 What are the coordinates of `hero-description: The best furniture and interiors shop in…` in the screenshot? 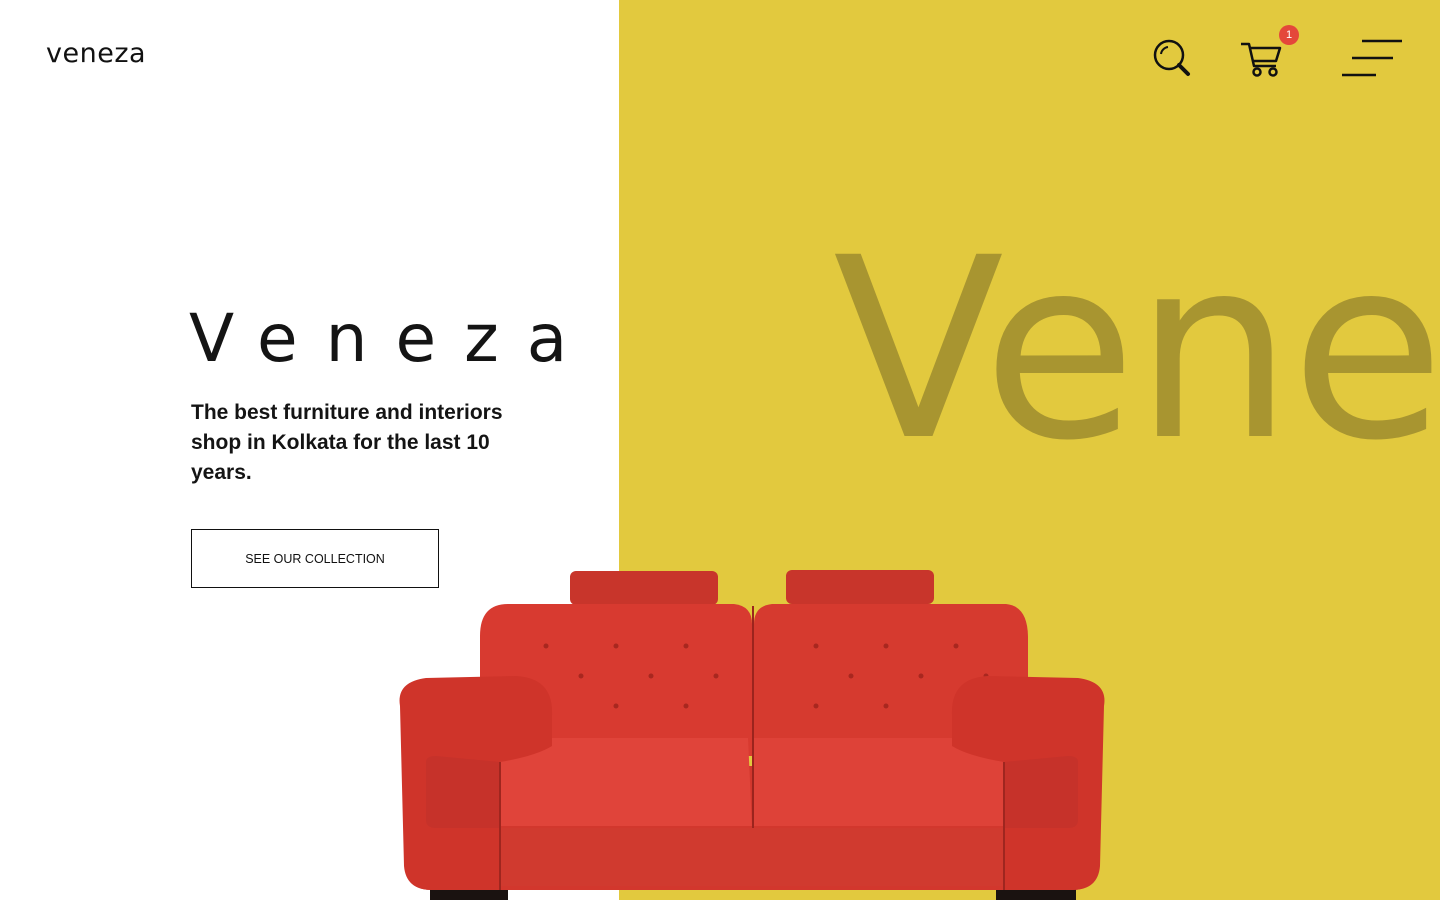 It's located at (347, 442).